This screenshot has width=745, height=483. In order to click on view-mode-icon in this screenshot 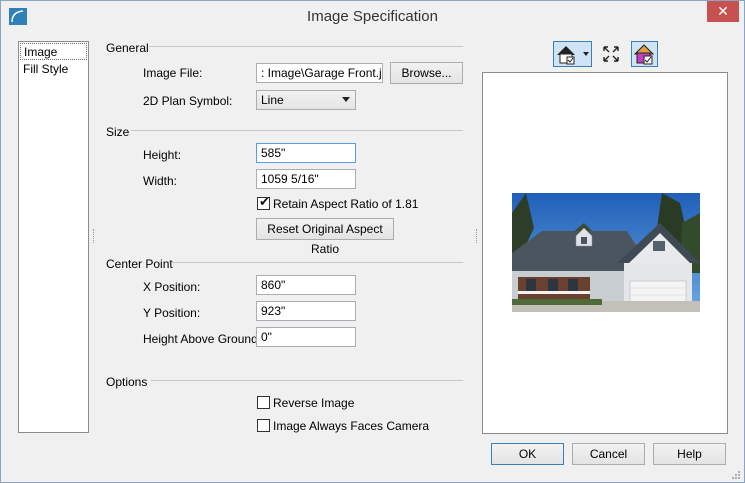, I will do `click(573, 55)`.